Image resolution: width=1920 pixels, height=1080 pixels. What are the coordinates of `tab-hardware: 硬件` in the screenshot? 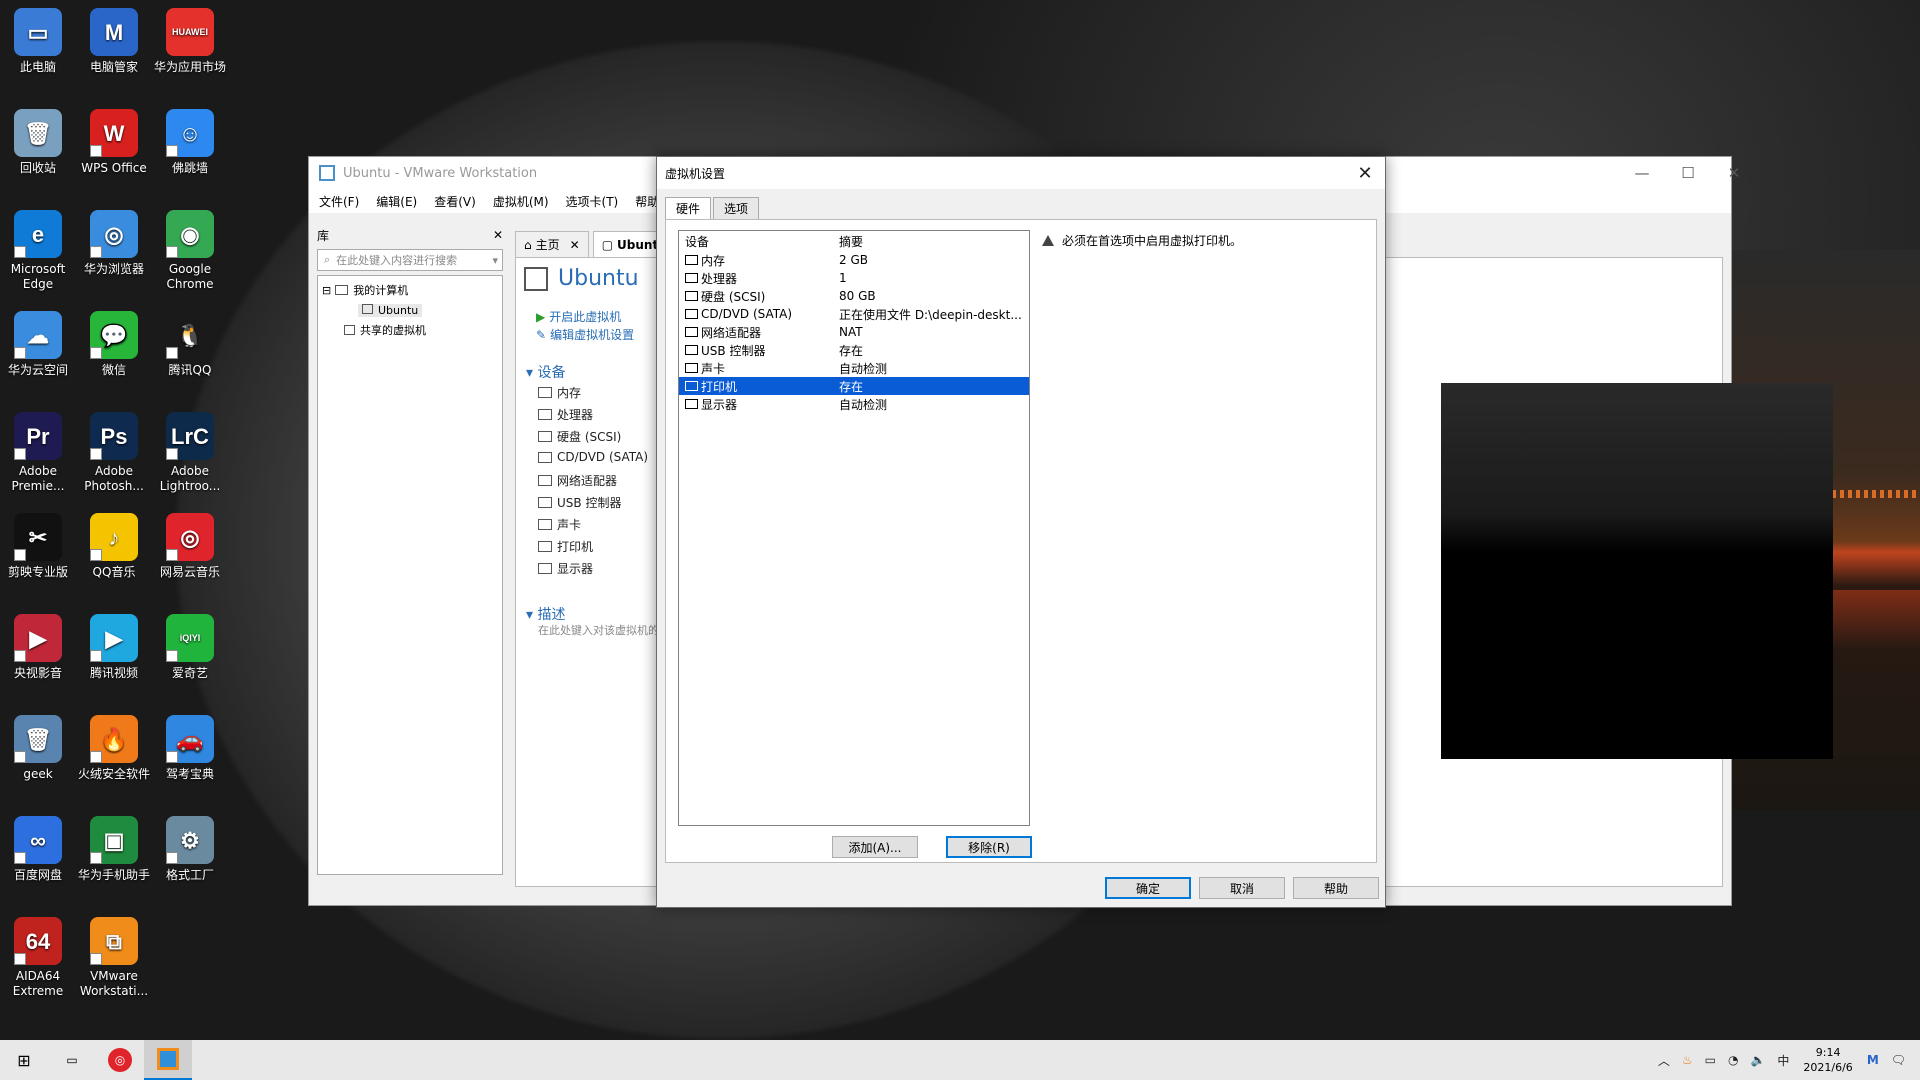 It's located at (688, 208).